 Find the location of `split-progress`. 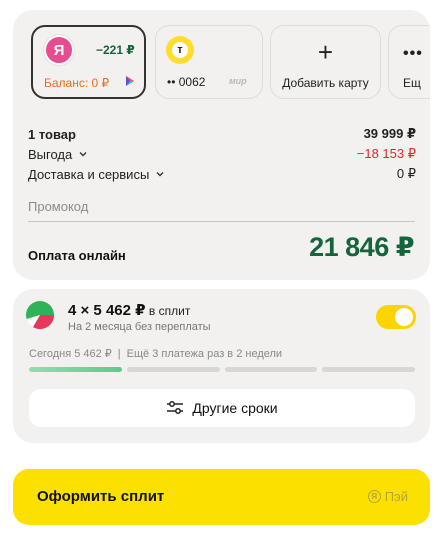

split-progress is located at coordinates (222, 369).